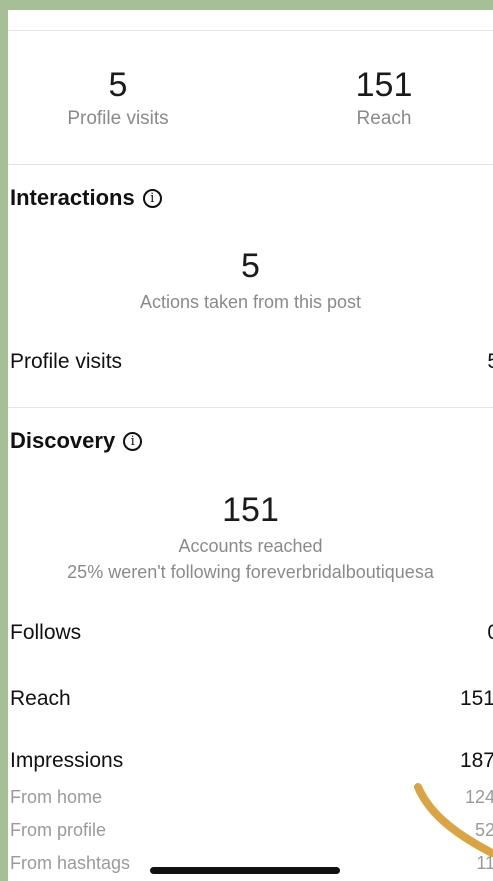 The width and height of the screenshot is (493, 881). What do you see at coordinates (251, 797) in the screenshot?
I see `impressions-from-home: From home 124` at bounding box center [251, 797].